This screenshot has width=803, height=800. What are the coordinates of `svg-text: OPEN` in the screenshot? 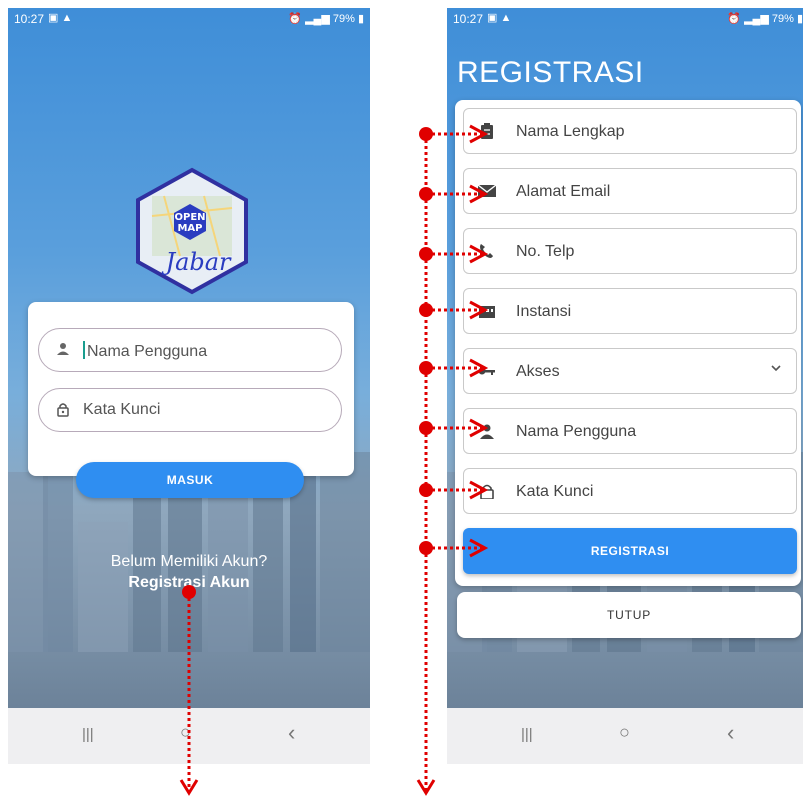 It's located at (189, 217).